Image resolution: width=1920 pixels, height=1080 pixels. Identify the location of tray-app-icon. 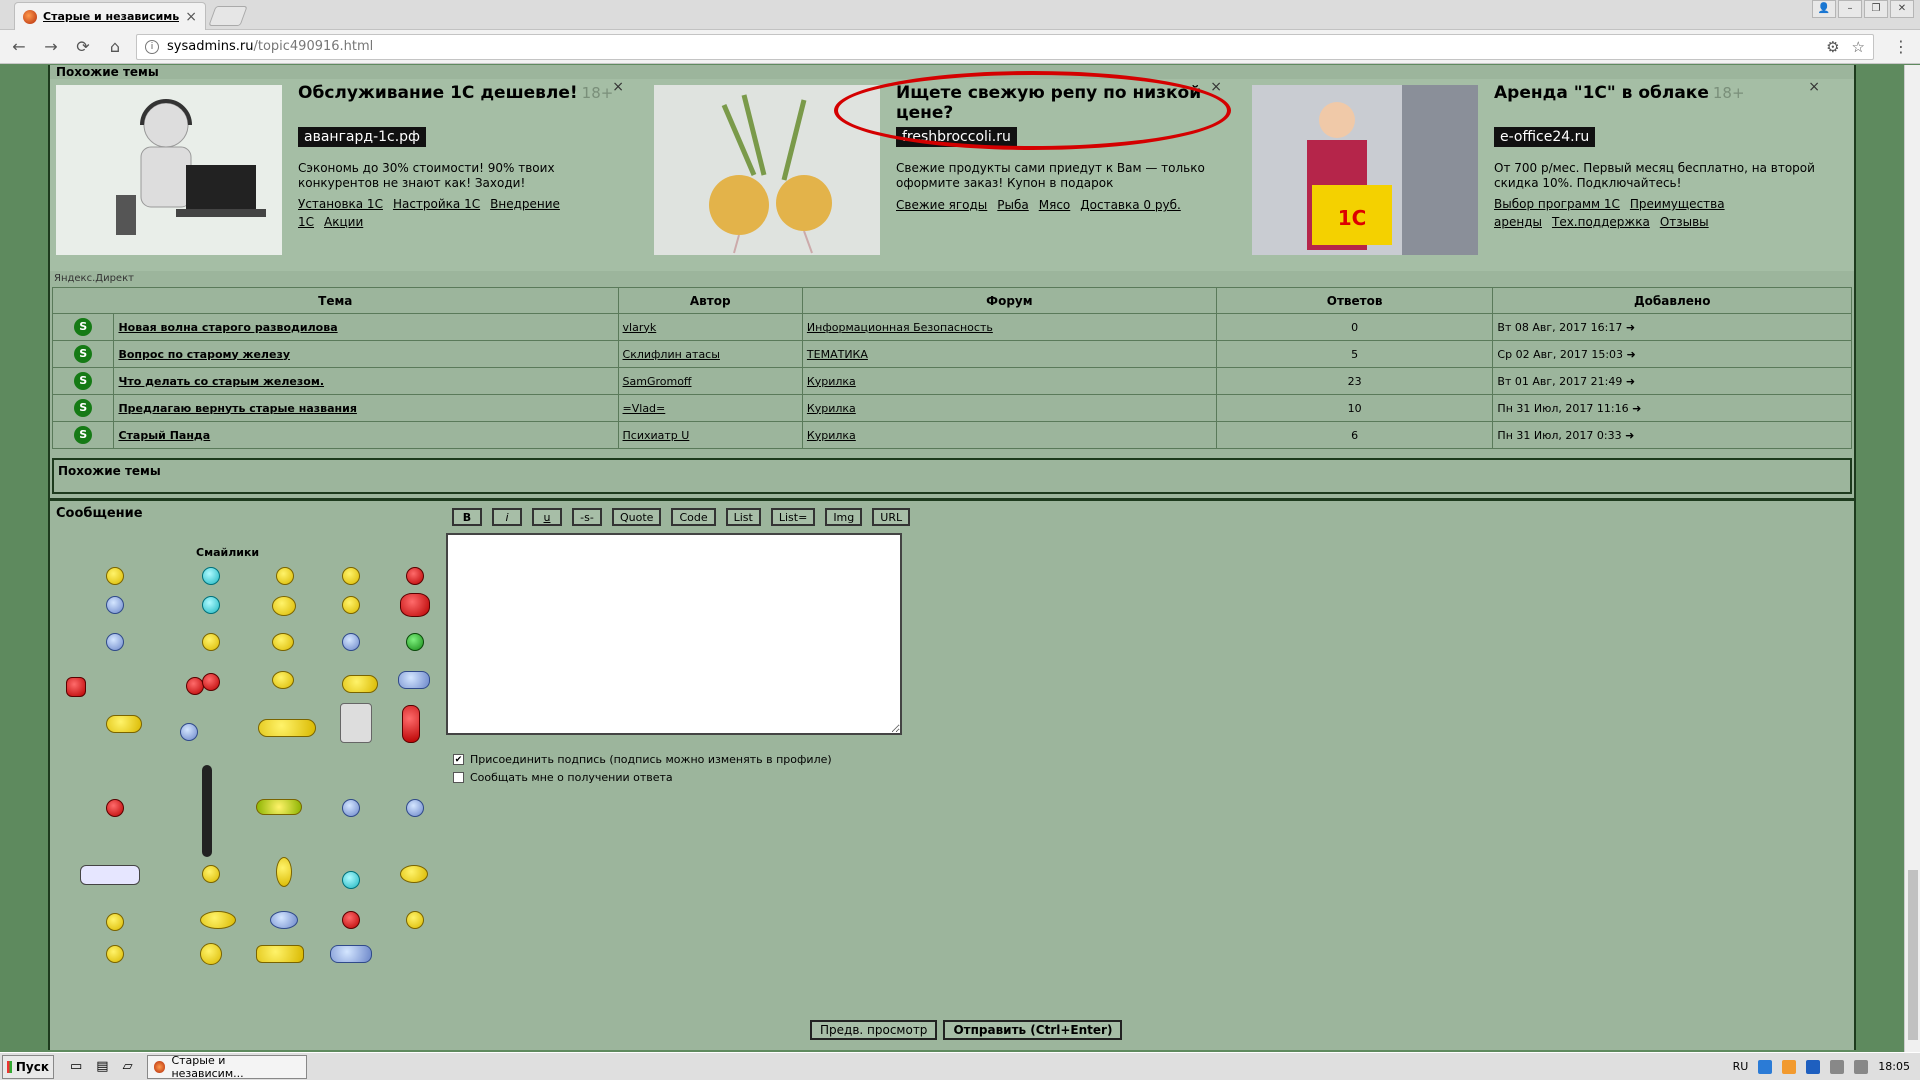
(1789, 1066).